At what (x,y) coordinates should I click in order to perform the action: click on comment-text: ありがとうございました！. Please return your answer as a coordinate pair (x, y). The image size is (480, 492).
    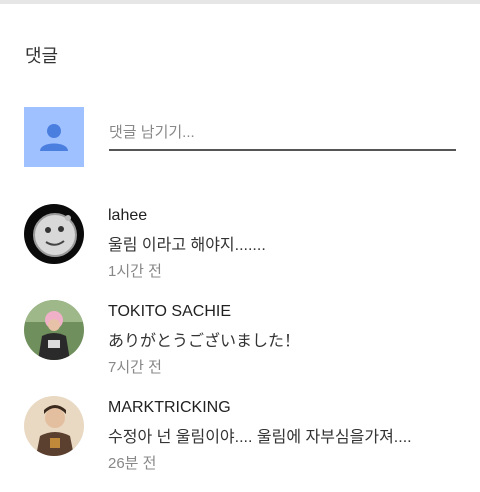
    Looking at the image, I should click on (204, 341).